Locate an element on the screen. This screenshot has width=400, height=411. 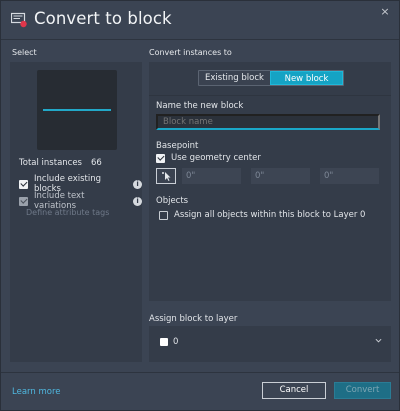
convert-block-icon is located at coordinates (19, 20).